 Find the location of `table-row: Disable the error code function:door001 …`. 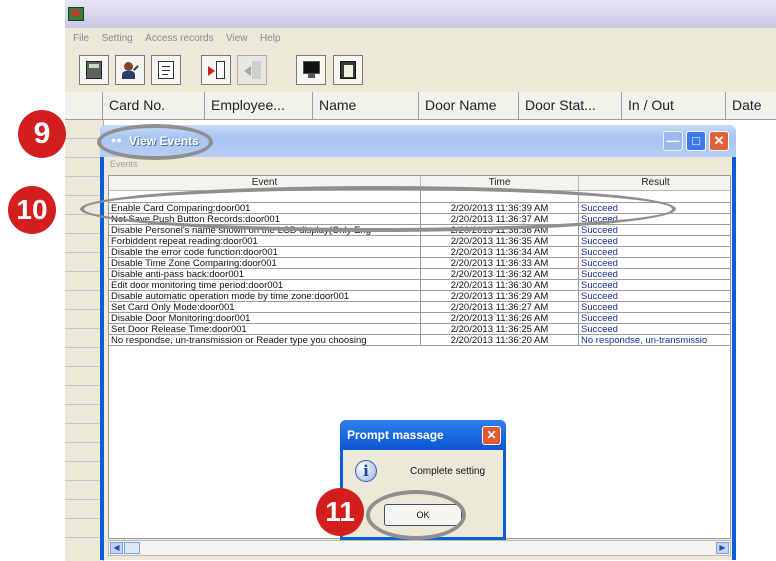

table-row: Disable the error code function:door001 … is located at coordinates (419, 252).